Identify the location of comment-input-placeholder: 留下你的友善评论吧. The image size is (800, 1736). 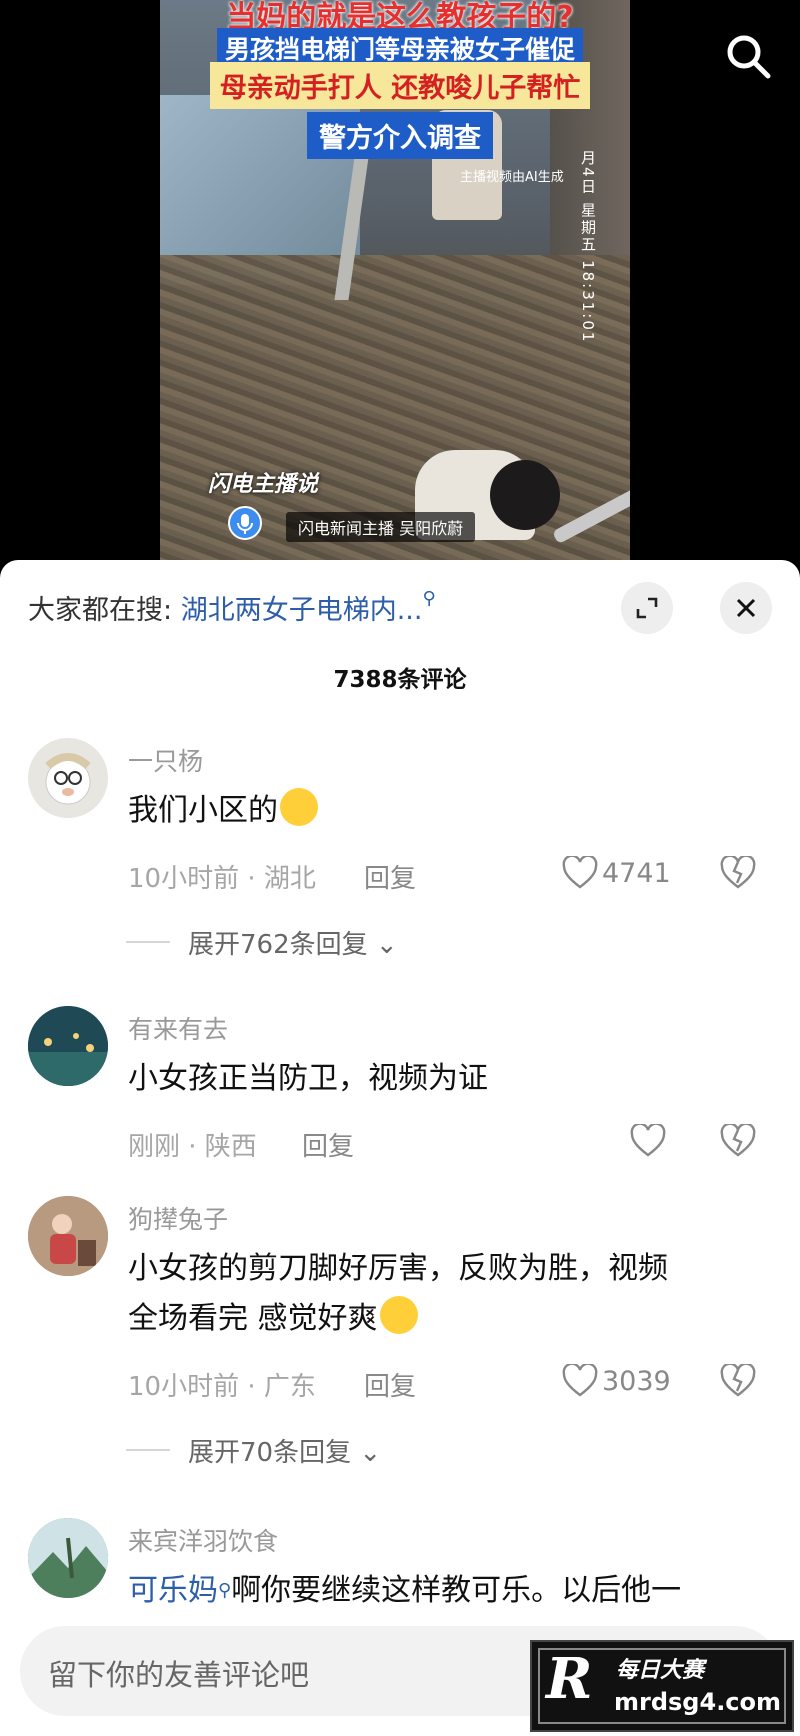
(179, 1675).